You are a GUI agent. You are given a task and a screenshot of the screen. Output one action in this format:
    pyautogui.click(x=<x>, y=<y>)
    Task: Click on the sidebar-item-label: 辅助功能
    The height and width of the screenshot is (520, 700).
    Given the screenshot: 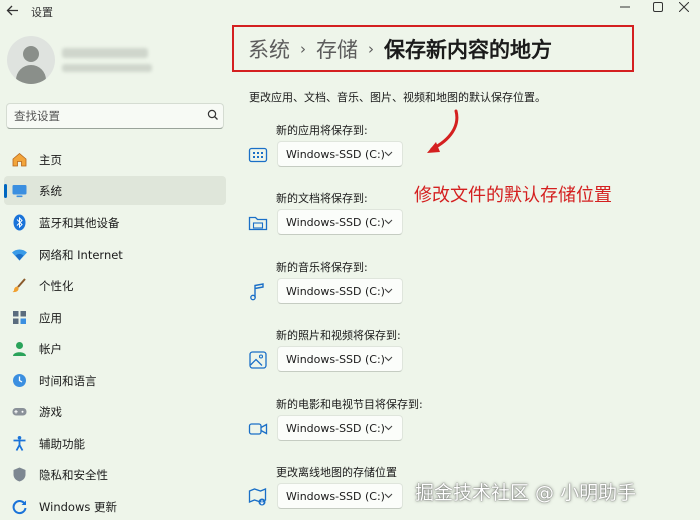 What is the action you would take?
    pyautogui.click(x=62, y=444)
    